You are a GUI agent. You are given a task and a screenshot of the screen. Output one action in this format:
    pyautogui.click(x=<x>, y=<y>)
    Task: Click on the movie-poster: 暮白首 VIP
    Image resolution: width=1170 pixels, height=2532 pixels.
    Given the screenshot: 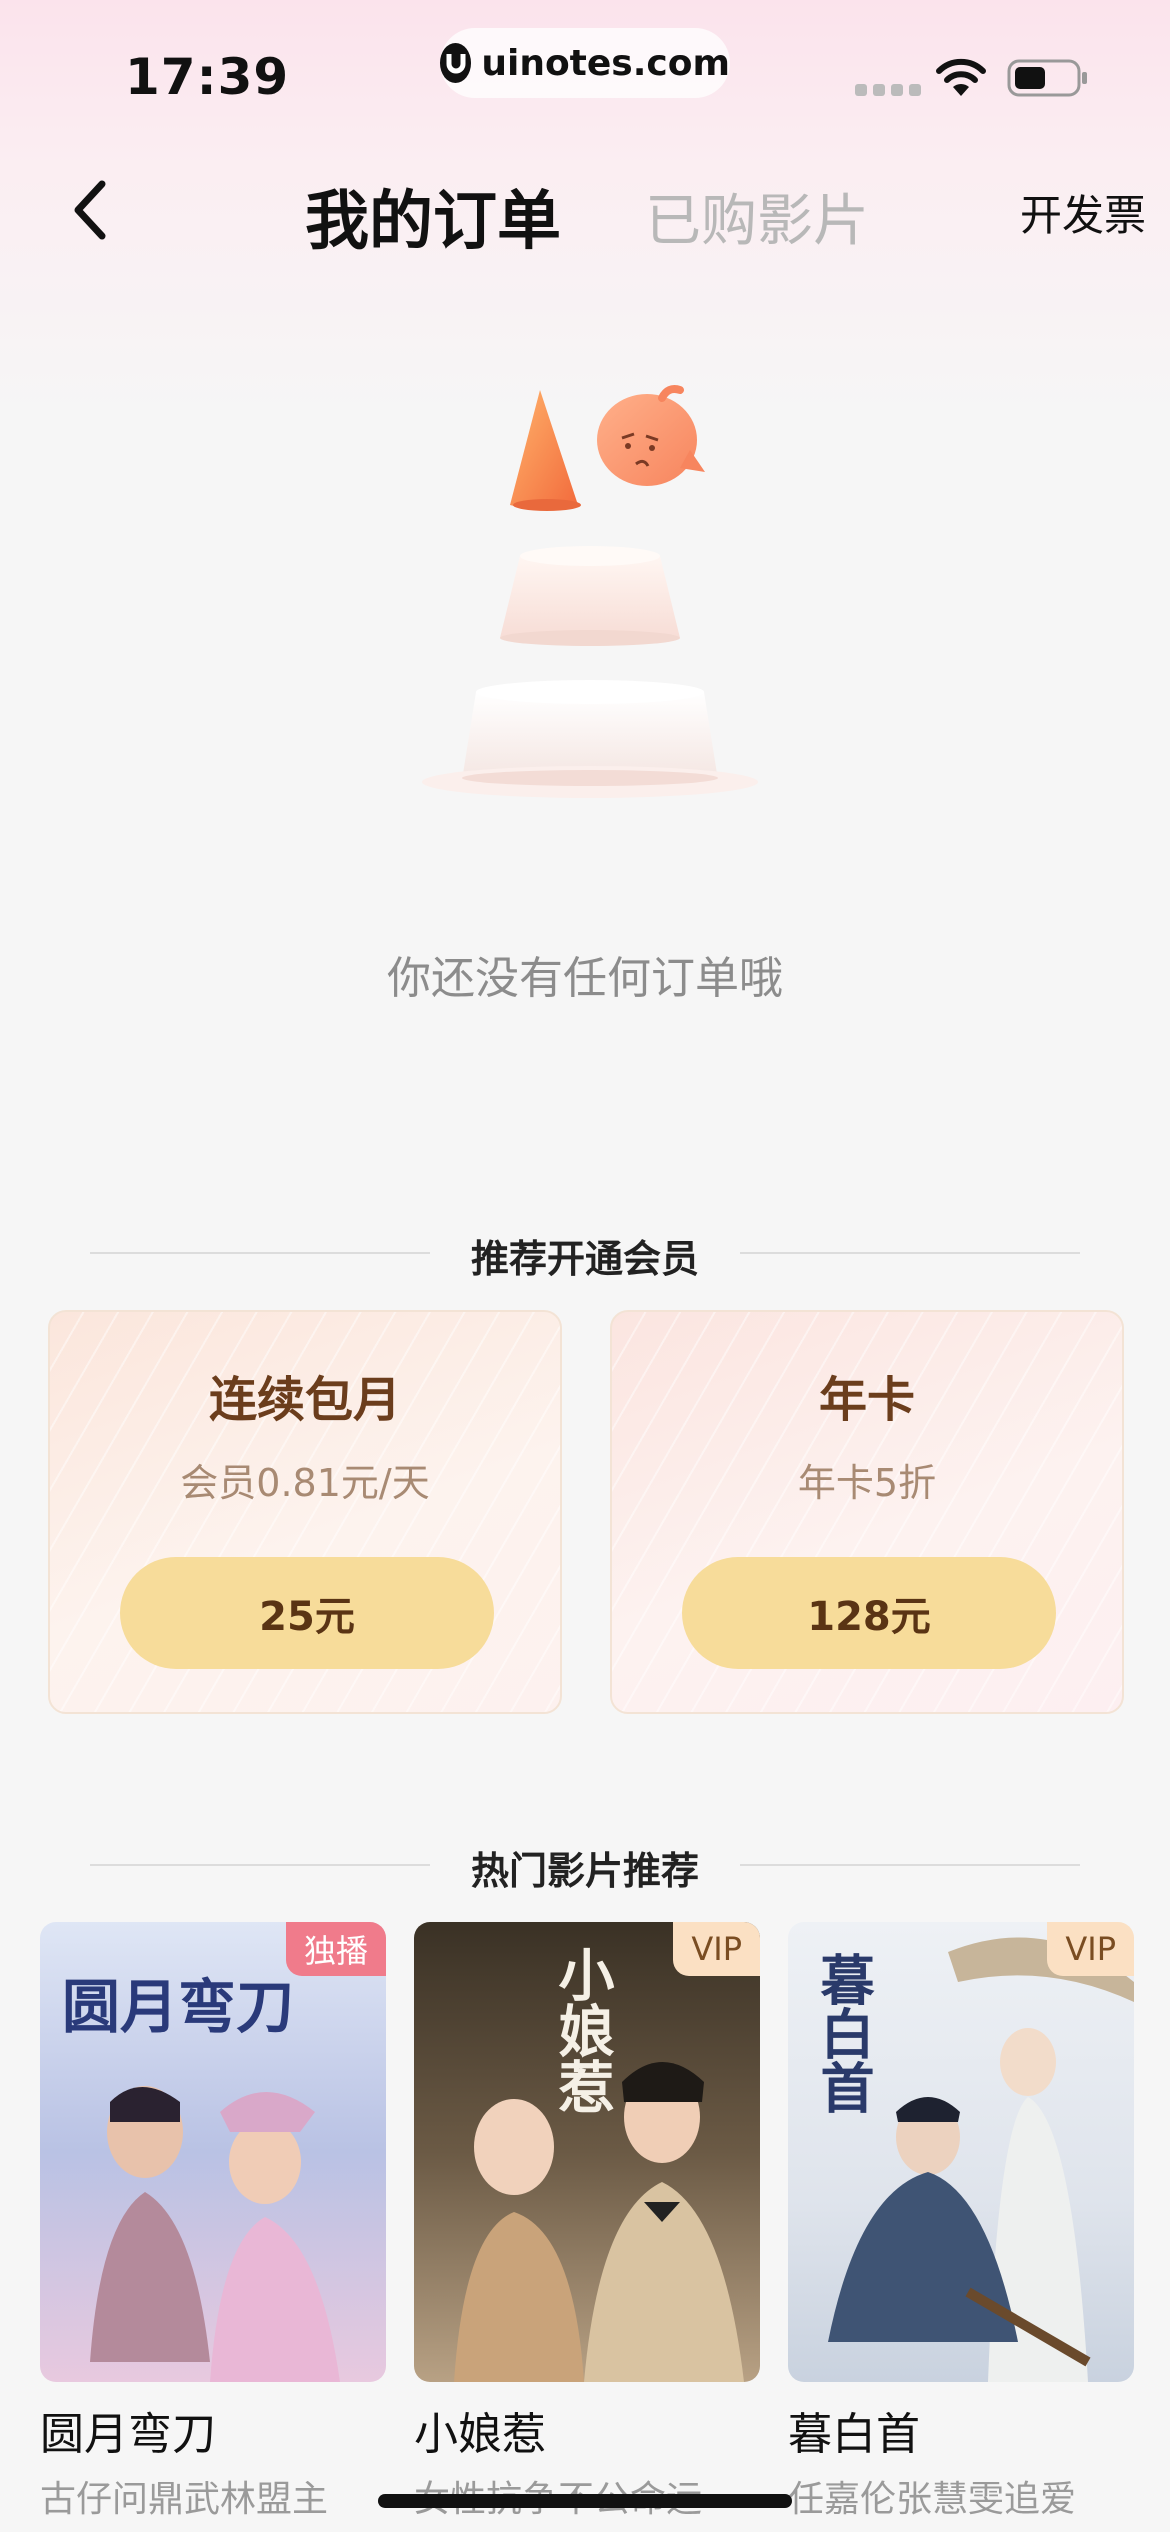 What is the action you would take?
    pyautogui.click(x=961, y=2152)
    